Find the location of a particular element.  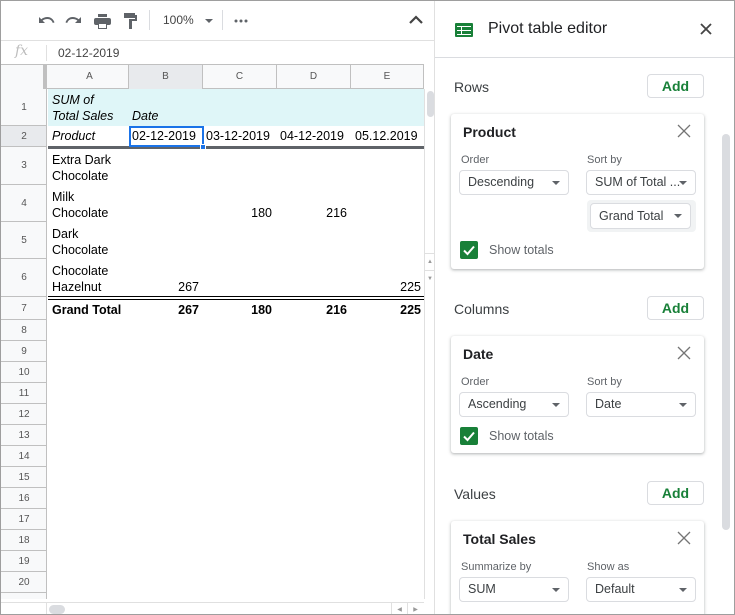

grid-vertical-scrollbar: ▲ ▼ is located at coordinates (429, 344).